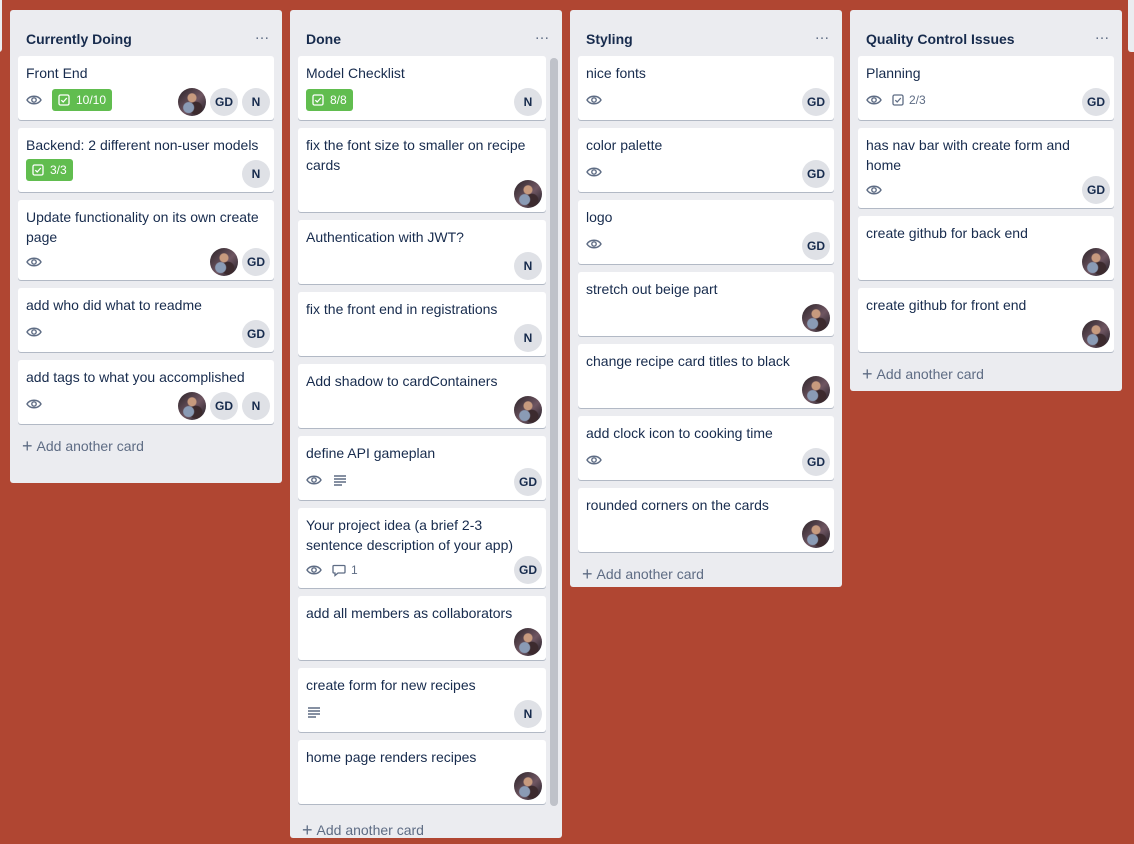 Image resolution: width=1134 pixels, height=844 pixels. What do you see at coordinates (422, 88) in the screenshot?
I see `card: Model Checklist 8/8 N` at bounding box center [422, 88].